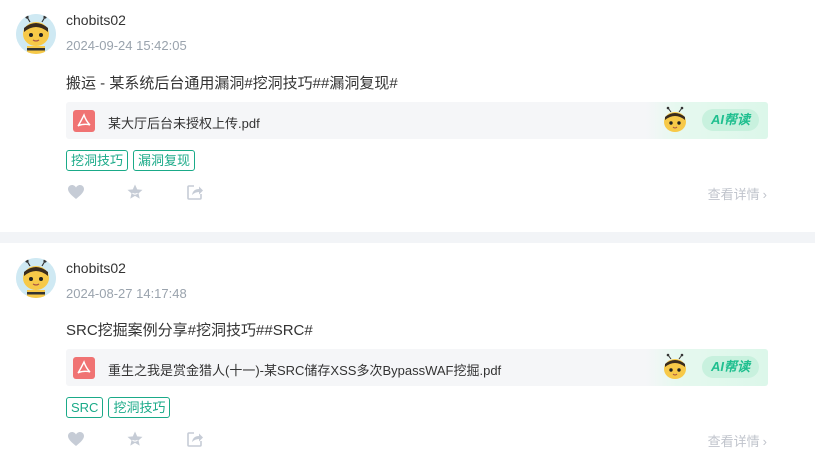 The width and height of the screenshot is (815, 475). Describe the element at coordinates (184, 122) in the screenshot. I see `attachment-file-name: 某大厅后台未授权上传.pdf` at that location.